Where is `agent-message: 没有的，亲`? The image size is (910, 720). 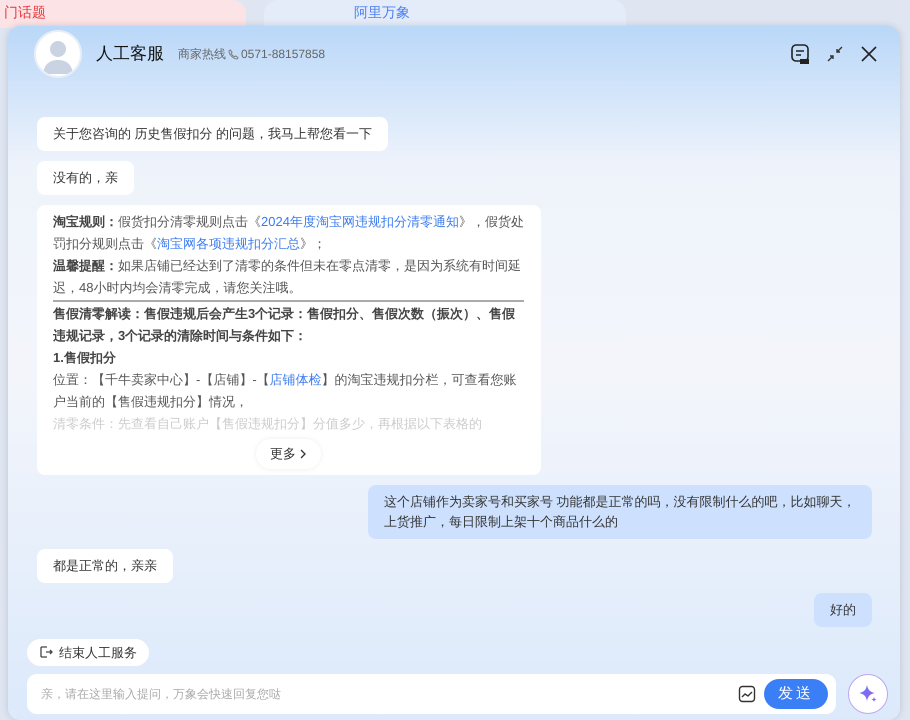 agent-message: 没有的，亲 is located at coordinates (85, 177).